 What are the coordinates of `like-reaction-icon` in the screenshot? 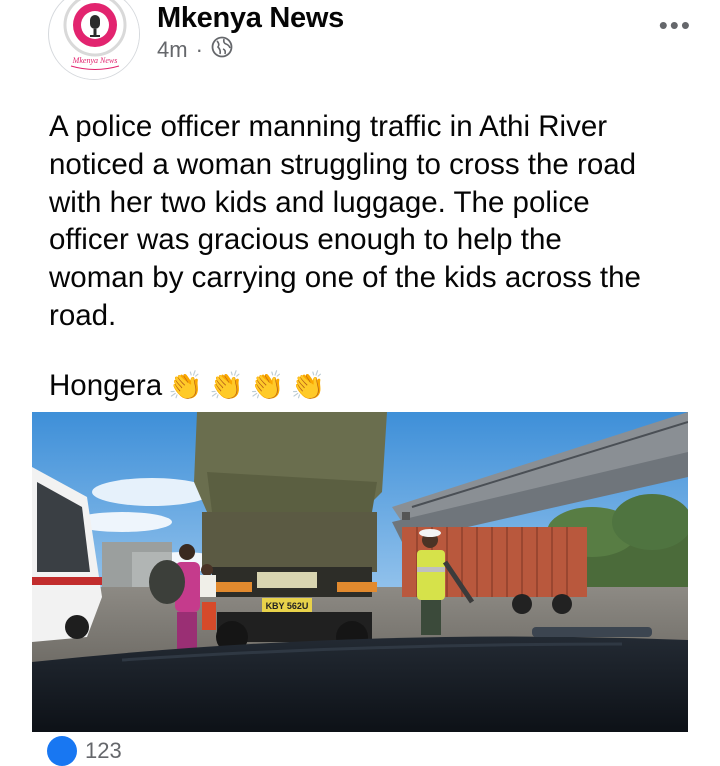 It's located at (62, 751).